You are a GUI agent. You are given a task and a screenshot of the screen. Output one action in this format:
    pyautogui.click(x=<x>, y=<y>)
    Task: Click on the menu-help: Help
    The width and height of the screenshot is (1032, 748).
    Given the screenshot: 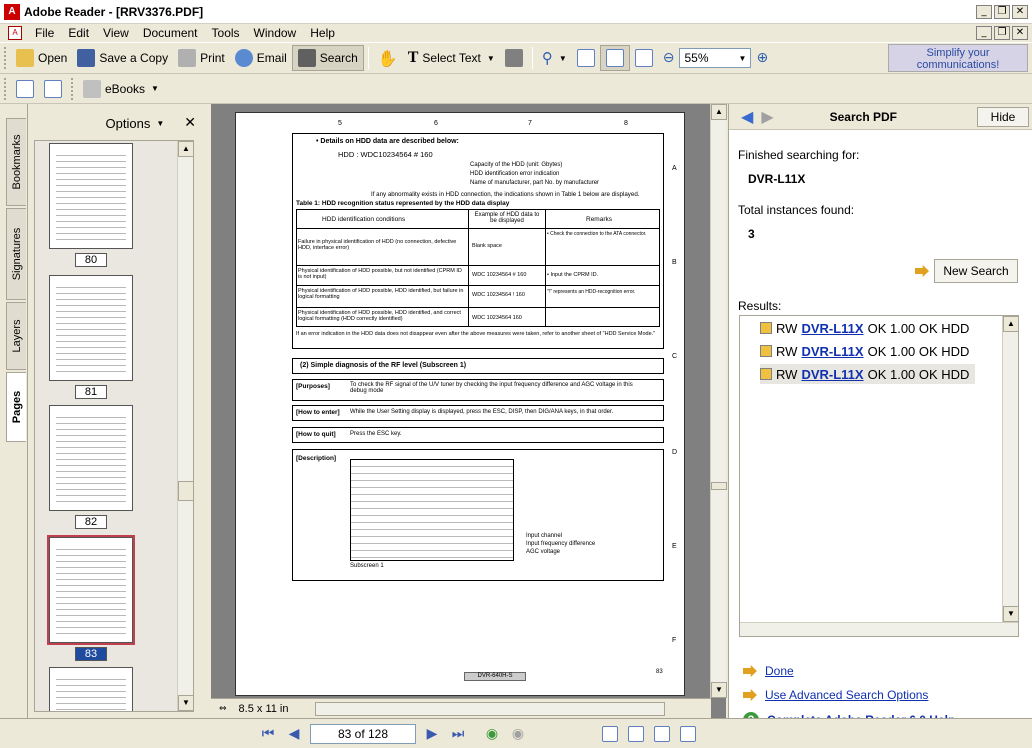 What is the action you would take?
    pyautogui.click(x=322, y=33)
    